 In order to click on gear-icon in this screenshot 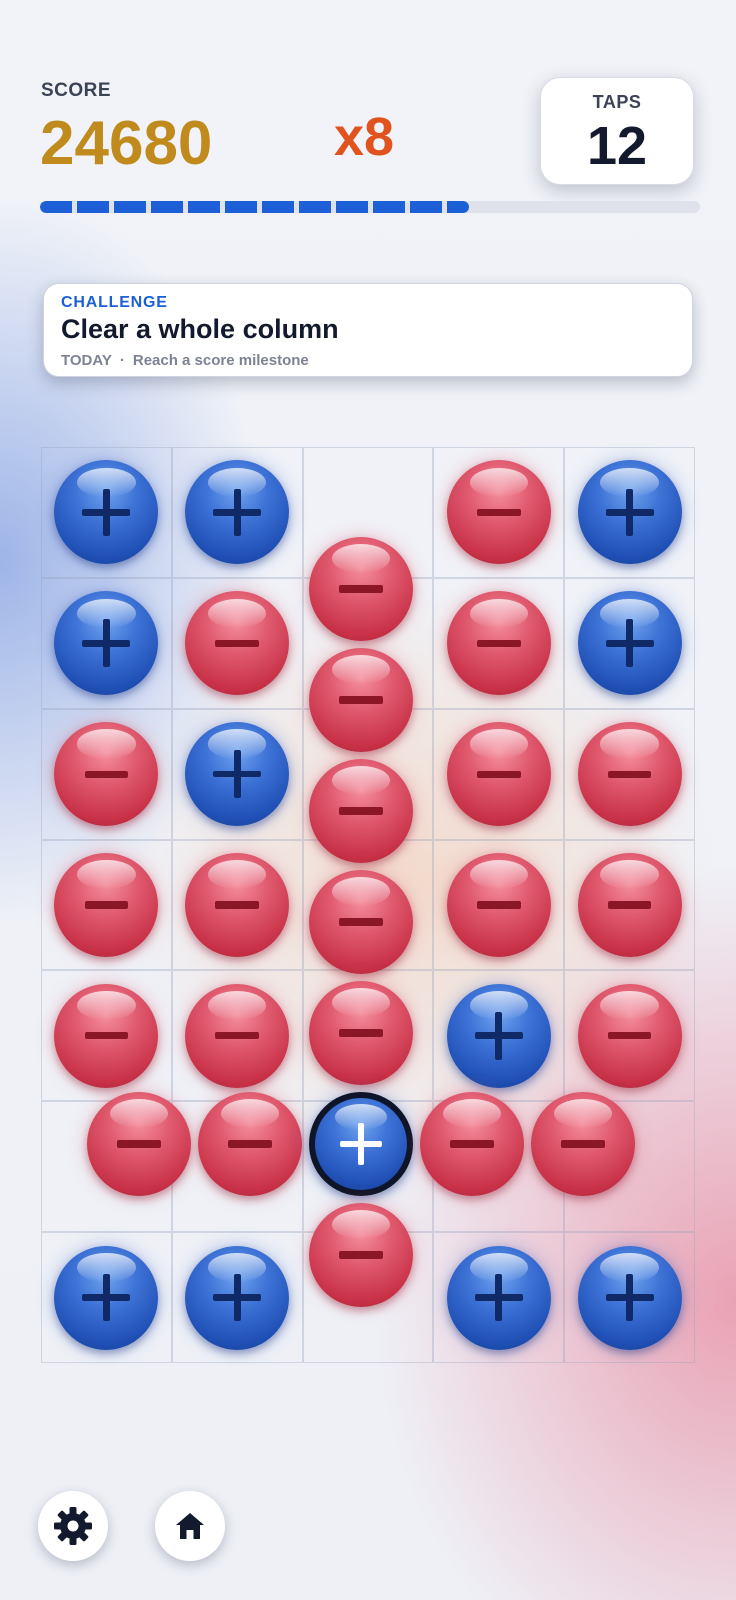, I will do `click(73, 1526)`.